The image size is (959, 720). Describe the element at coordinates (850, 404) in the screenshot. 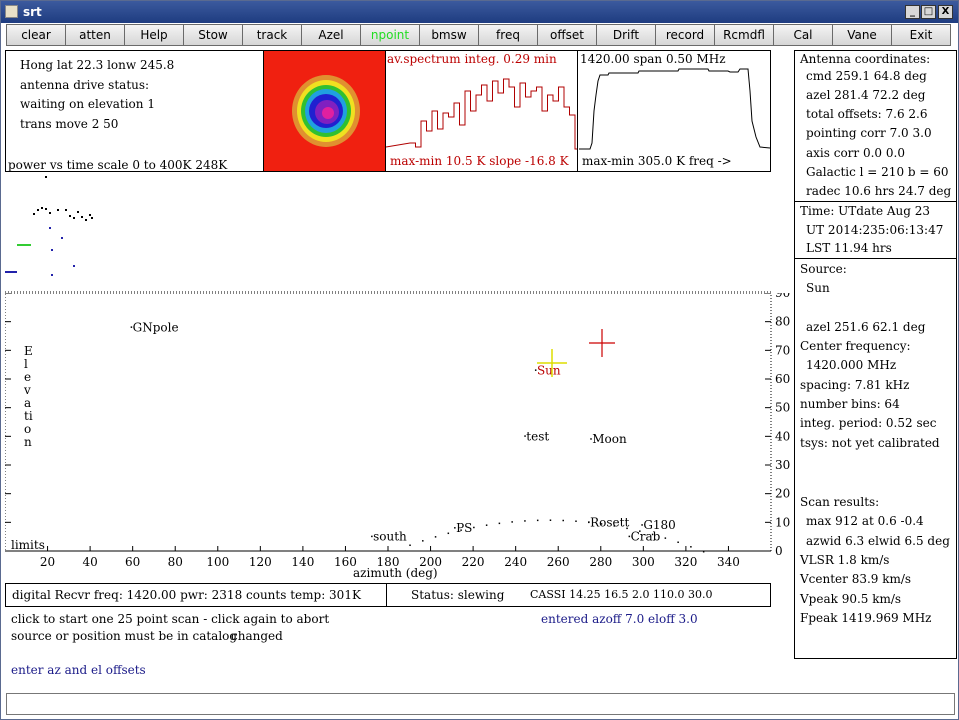

I see `number-bins: number bins: 64` at that location.